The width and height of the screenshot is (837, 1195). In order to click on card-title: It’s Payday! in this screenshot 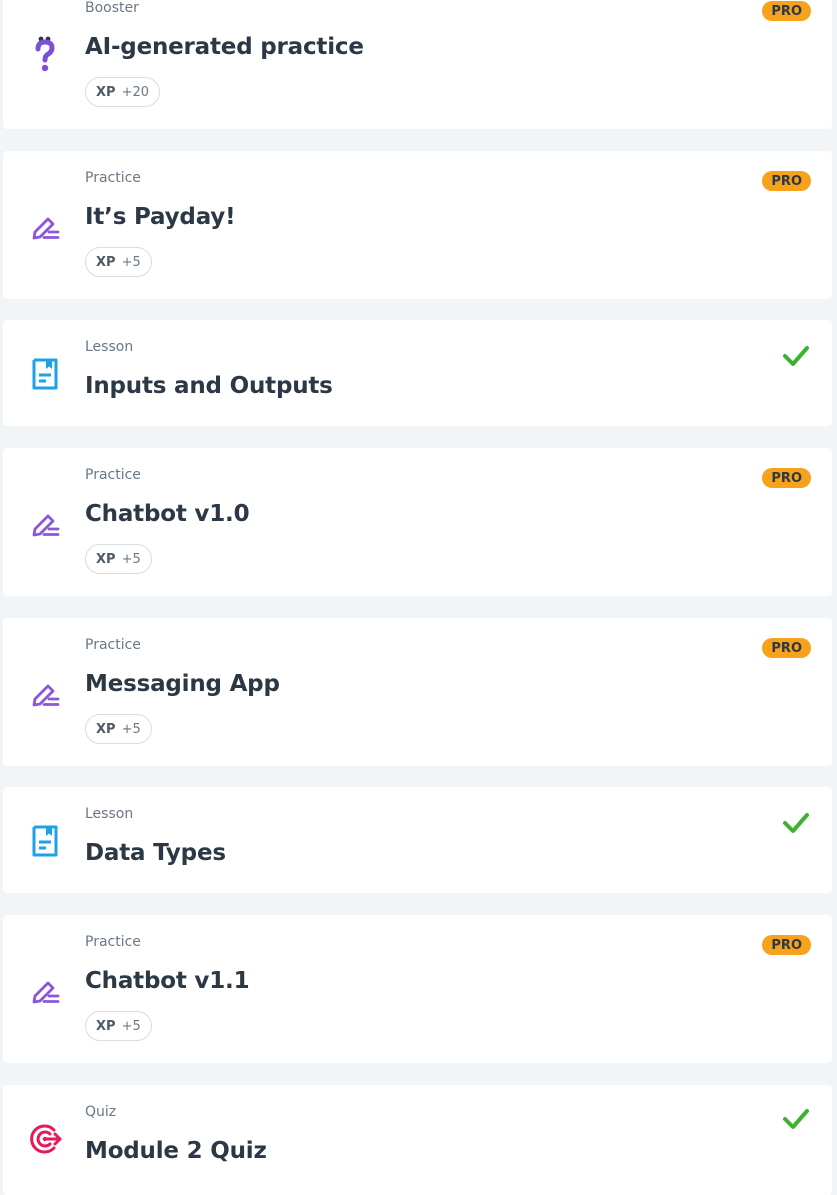, I will do `click(160, 217)`.